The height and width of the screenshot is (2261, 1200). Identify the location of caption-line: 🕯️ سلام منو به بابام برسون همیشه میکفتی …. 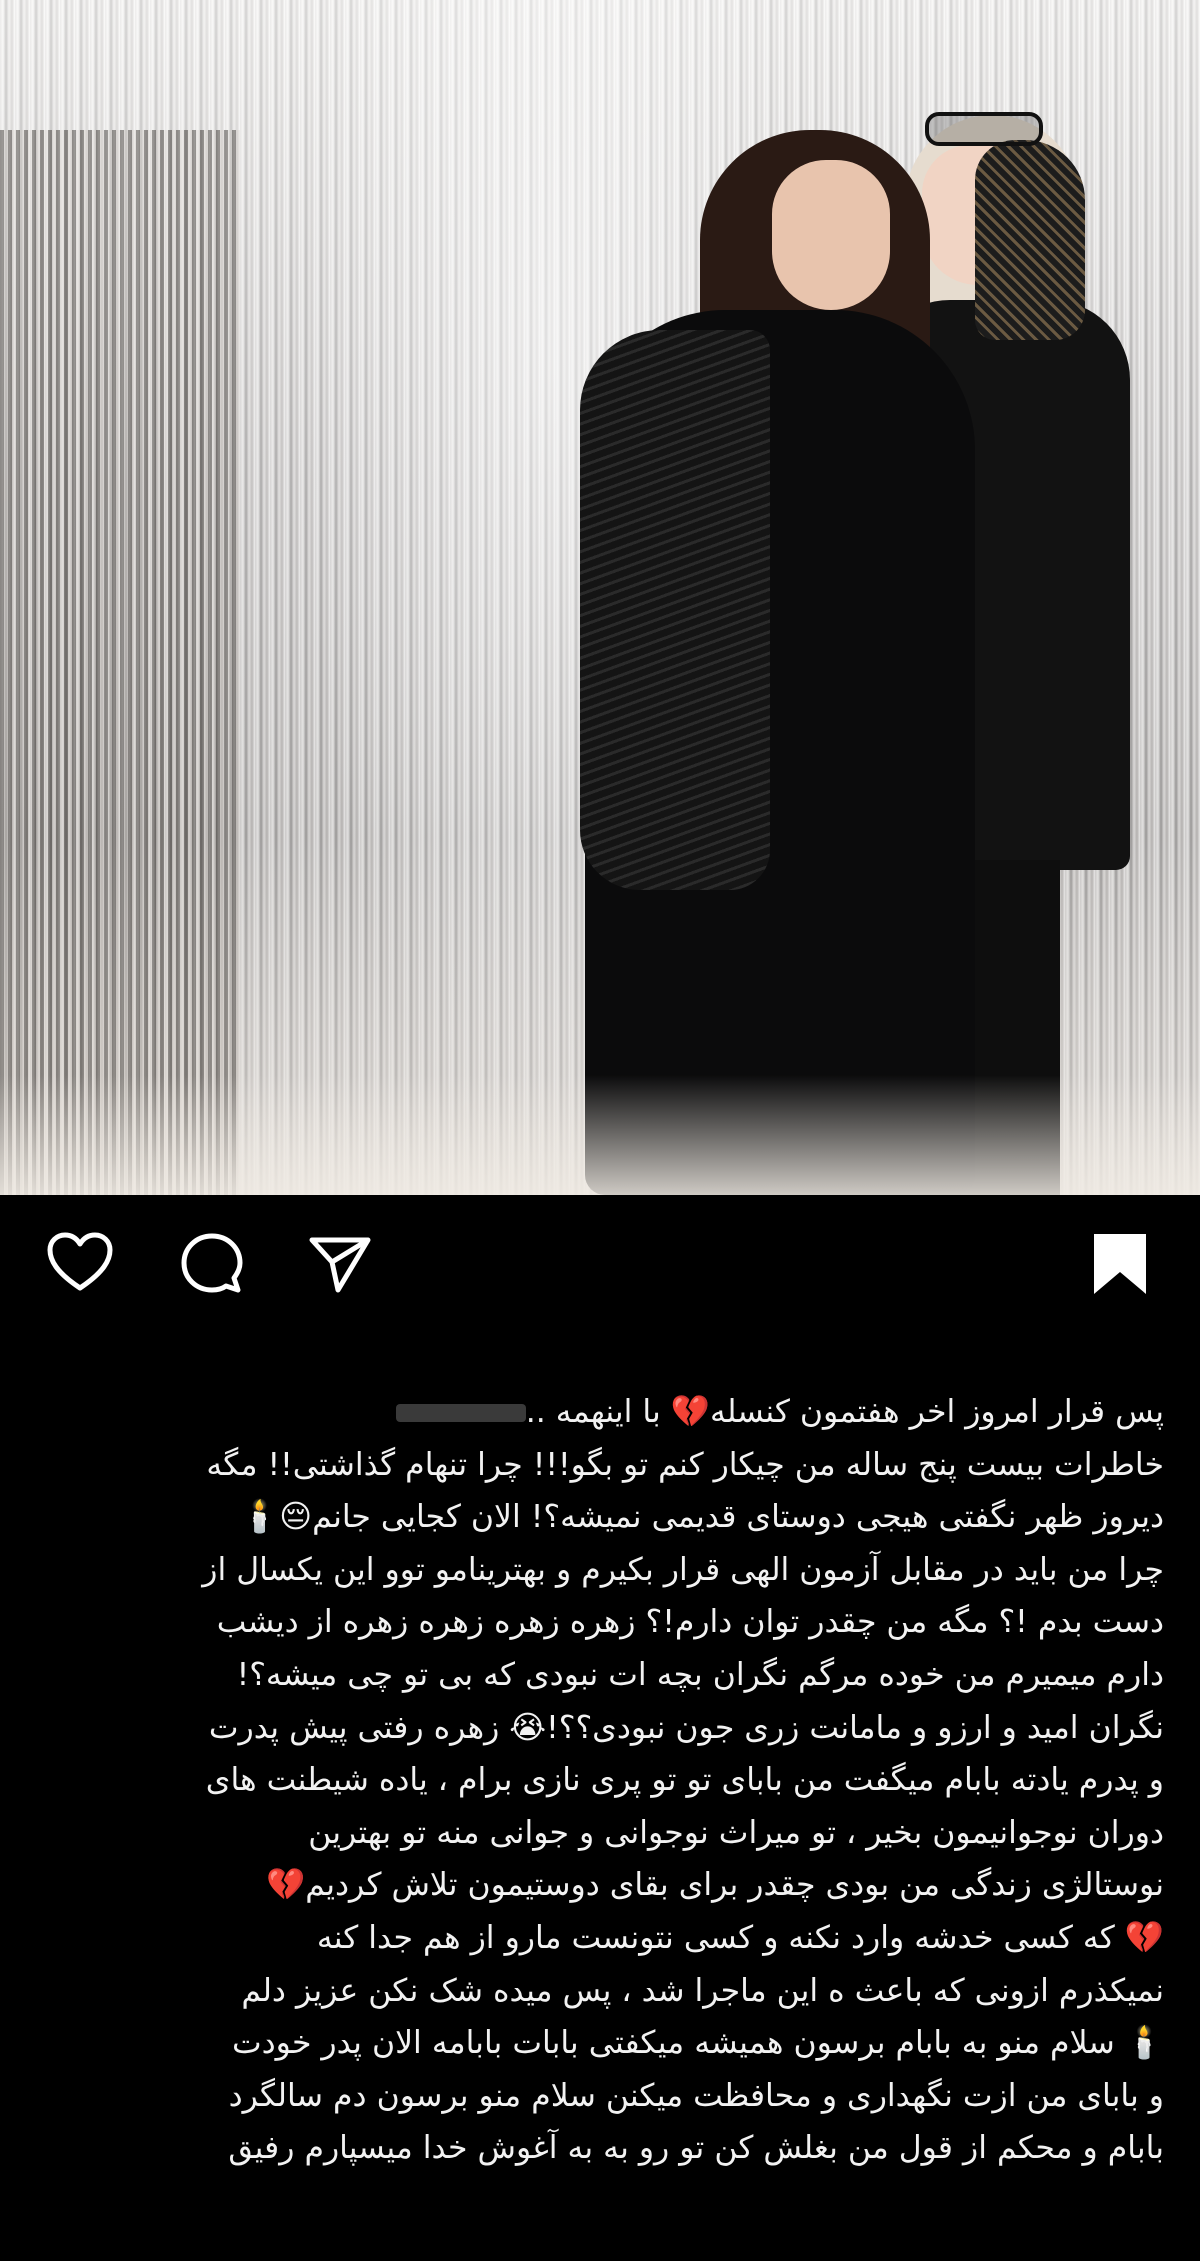
(697, 2043).